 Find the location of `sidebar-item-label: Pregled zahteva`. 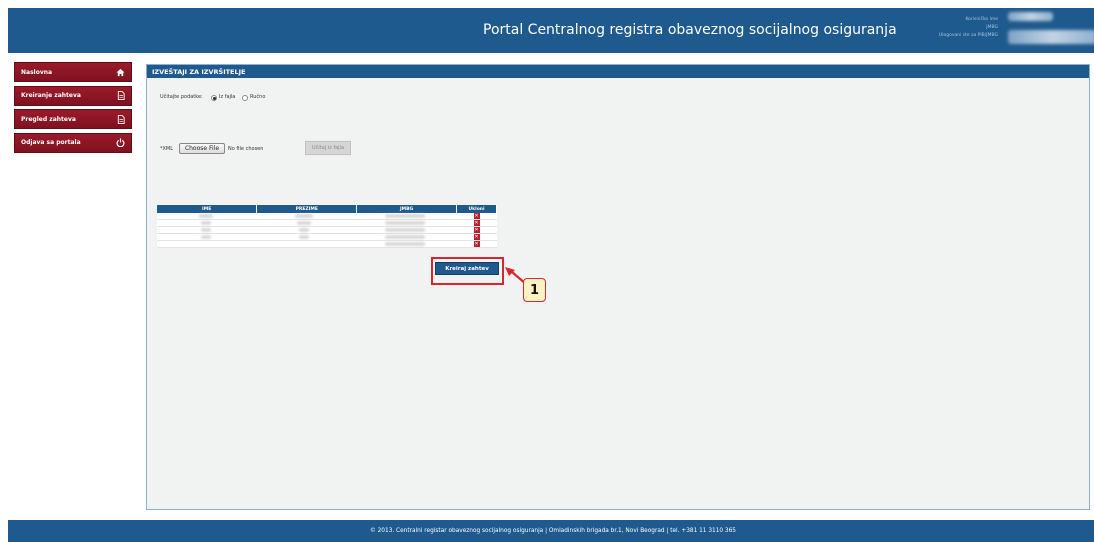

sidebar-item-label: Pregled zahteva is located at coordinates (48, 119).